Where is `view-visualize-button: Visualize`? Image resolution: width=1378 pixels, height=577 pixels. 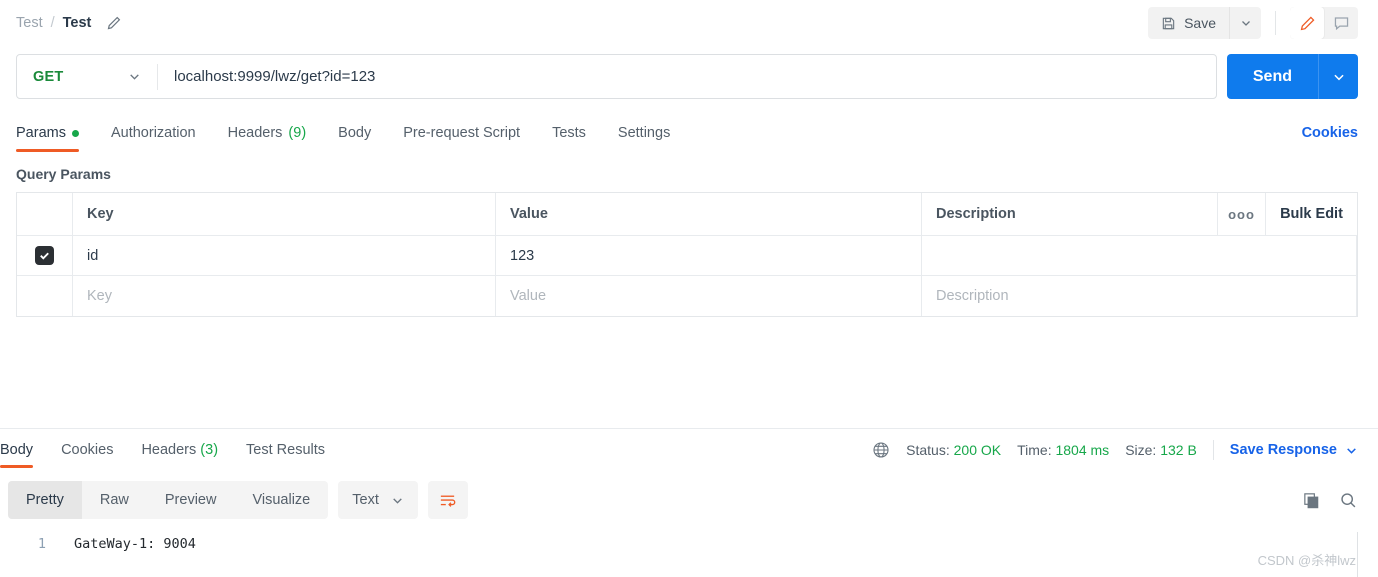
view-visualize-button: Visualize is located at coordinates (281, 500).